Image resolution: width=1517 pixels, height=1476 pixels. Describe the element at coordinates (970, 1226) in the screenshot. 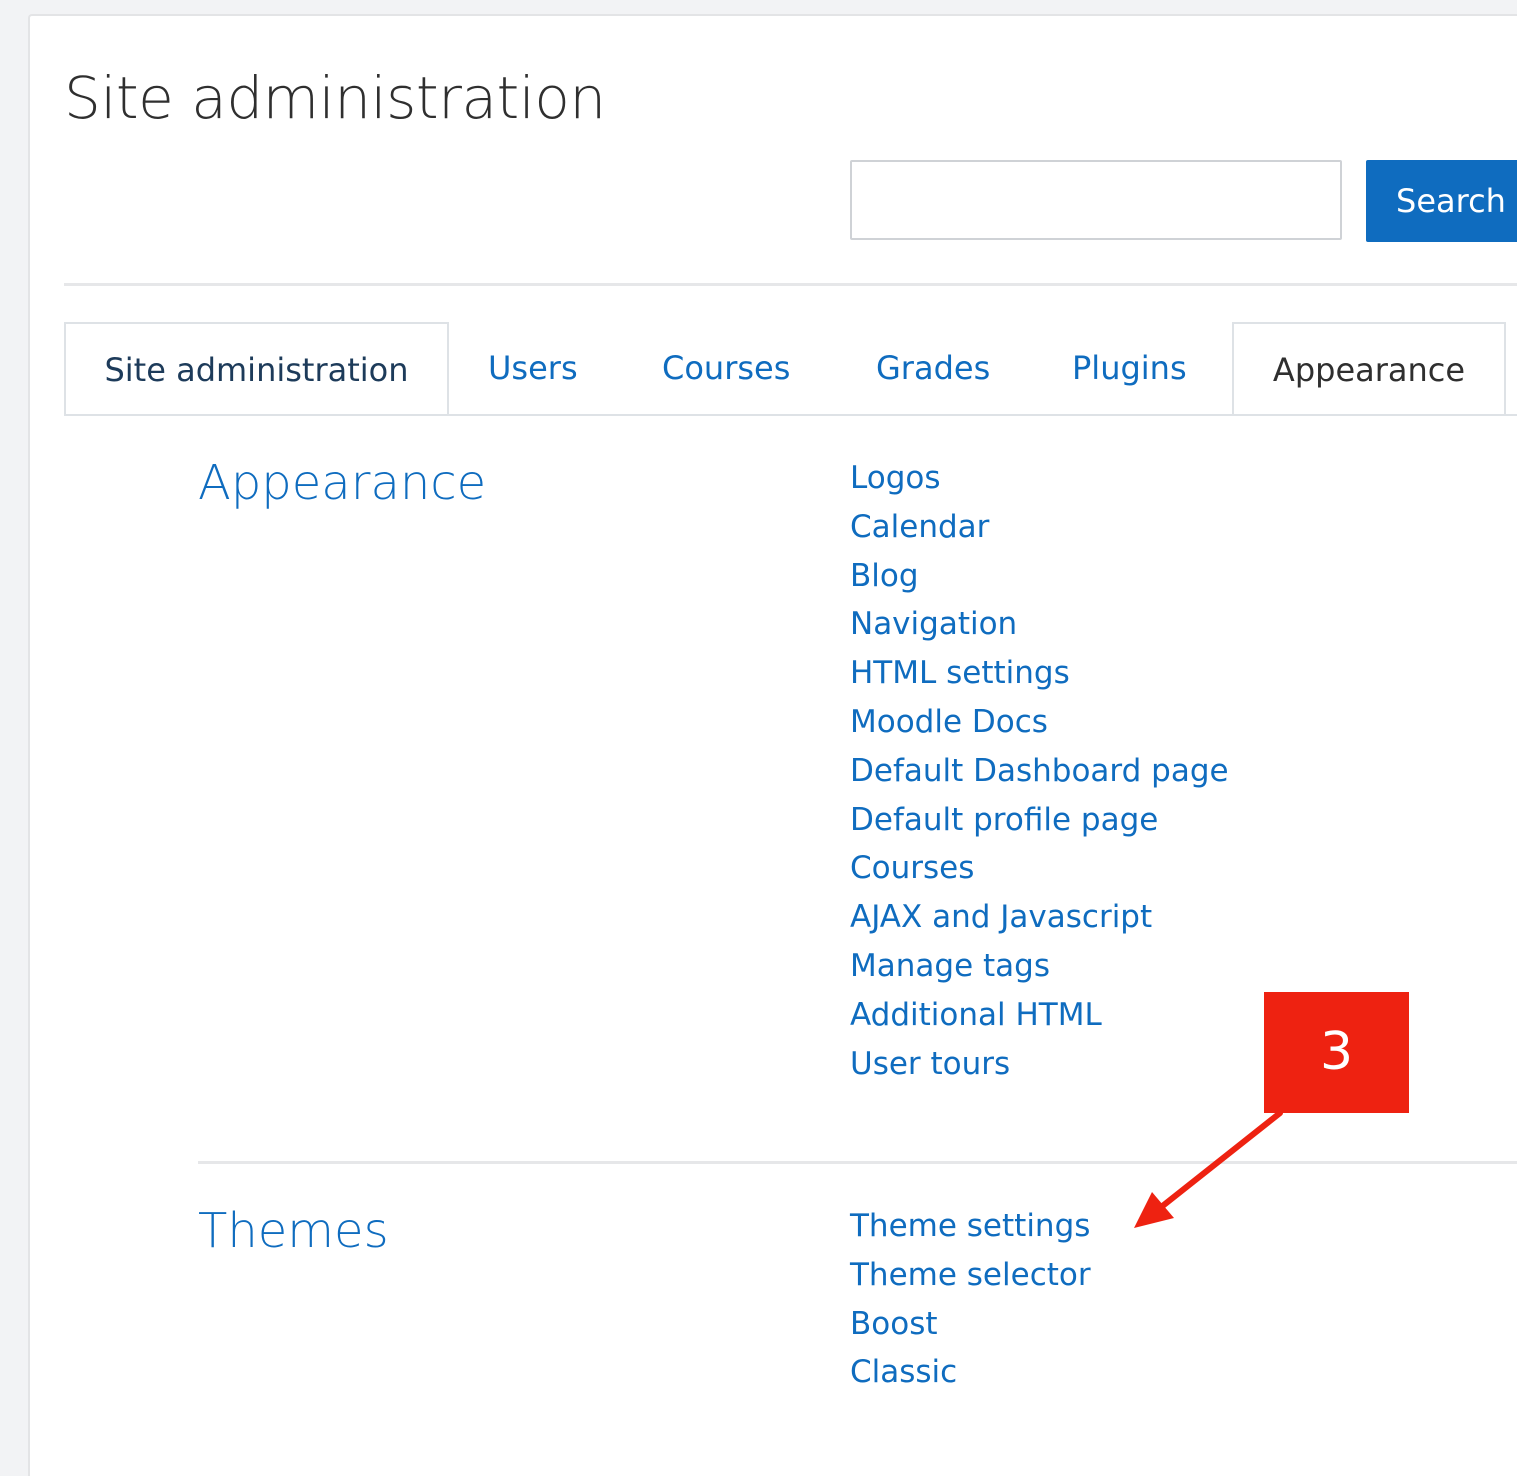

I see `link-theme-settings: Theme settings` at that location.